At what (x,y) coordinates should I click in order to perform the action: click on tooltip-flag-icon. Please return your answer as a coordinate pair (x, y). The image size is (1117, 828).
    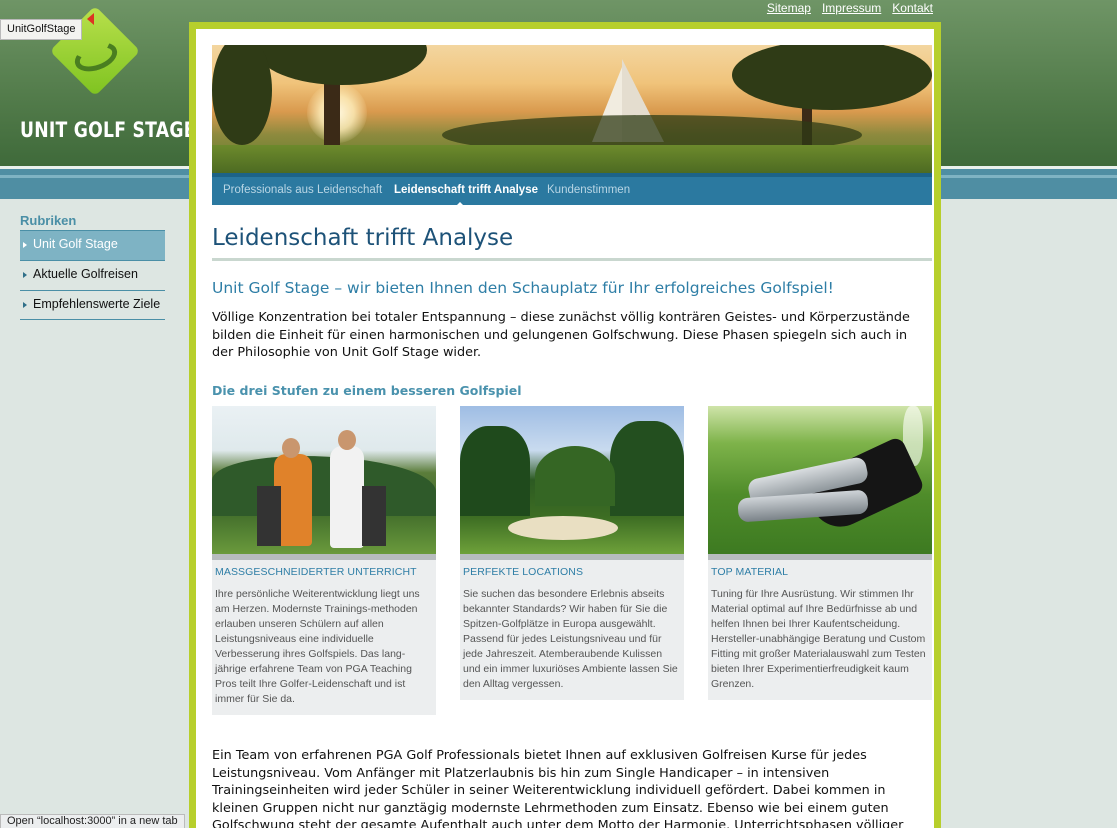
    Looking at the image, I should click on (90, 19).